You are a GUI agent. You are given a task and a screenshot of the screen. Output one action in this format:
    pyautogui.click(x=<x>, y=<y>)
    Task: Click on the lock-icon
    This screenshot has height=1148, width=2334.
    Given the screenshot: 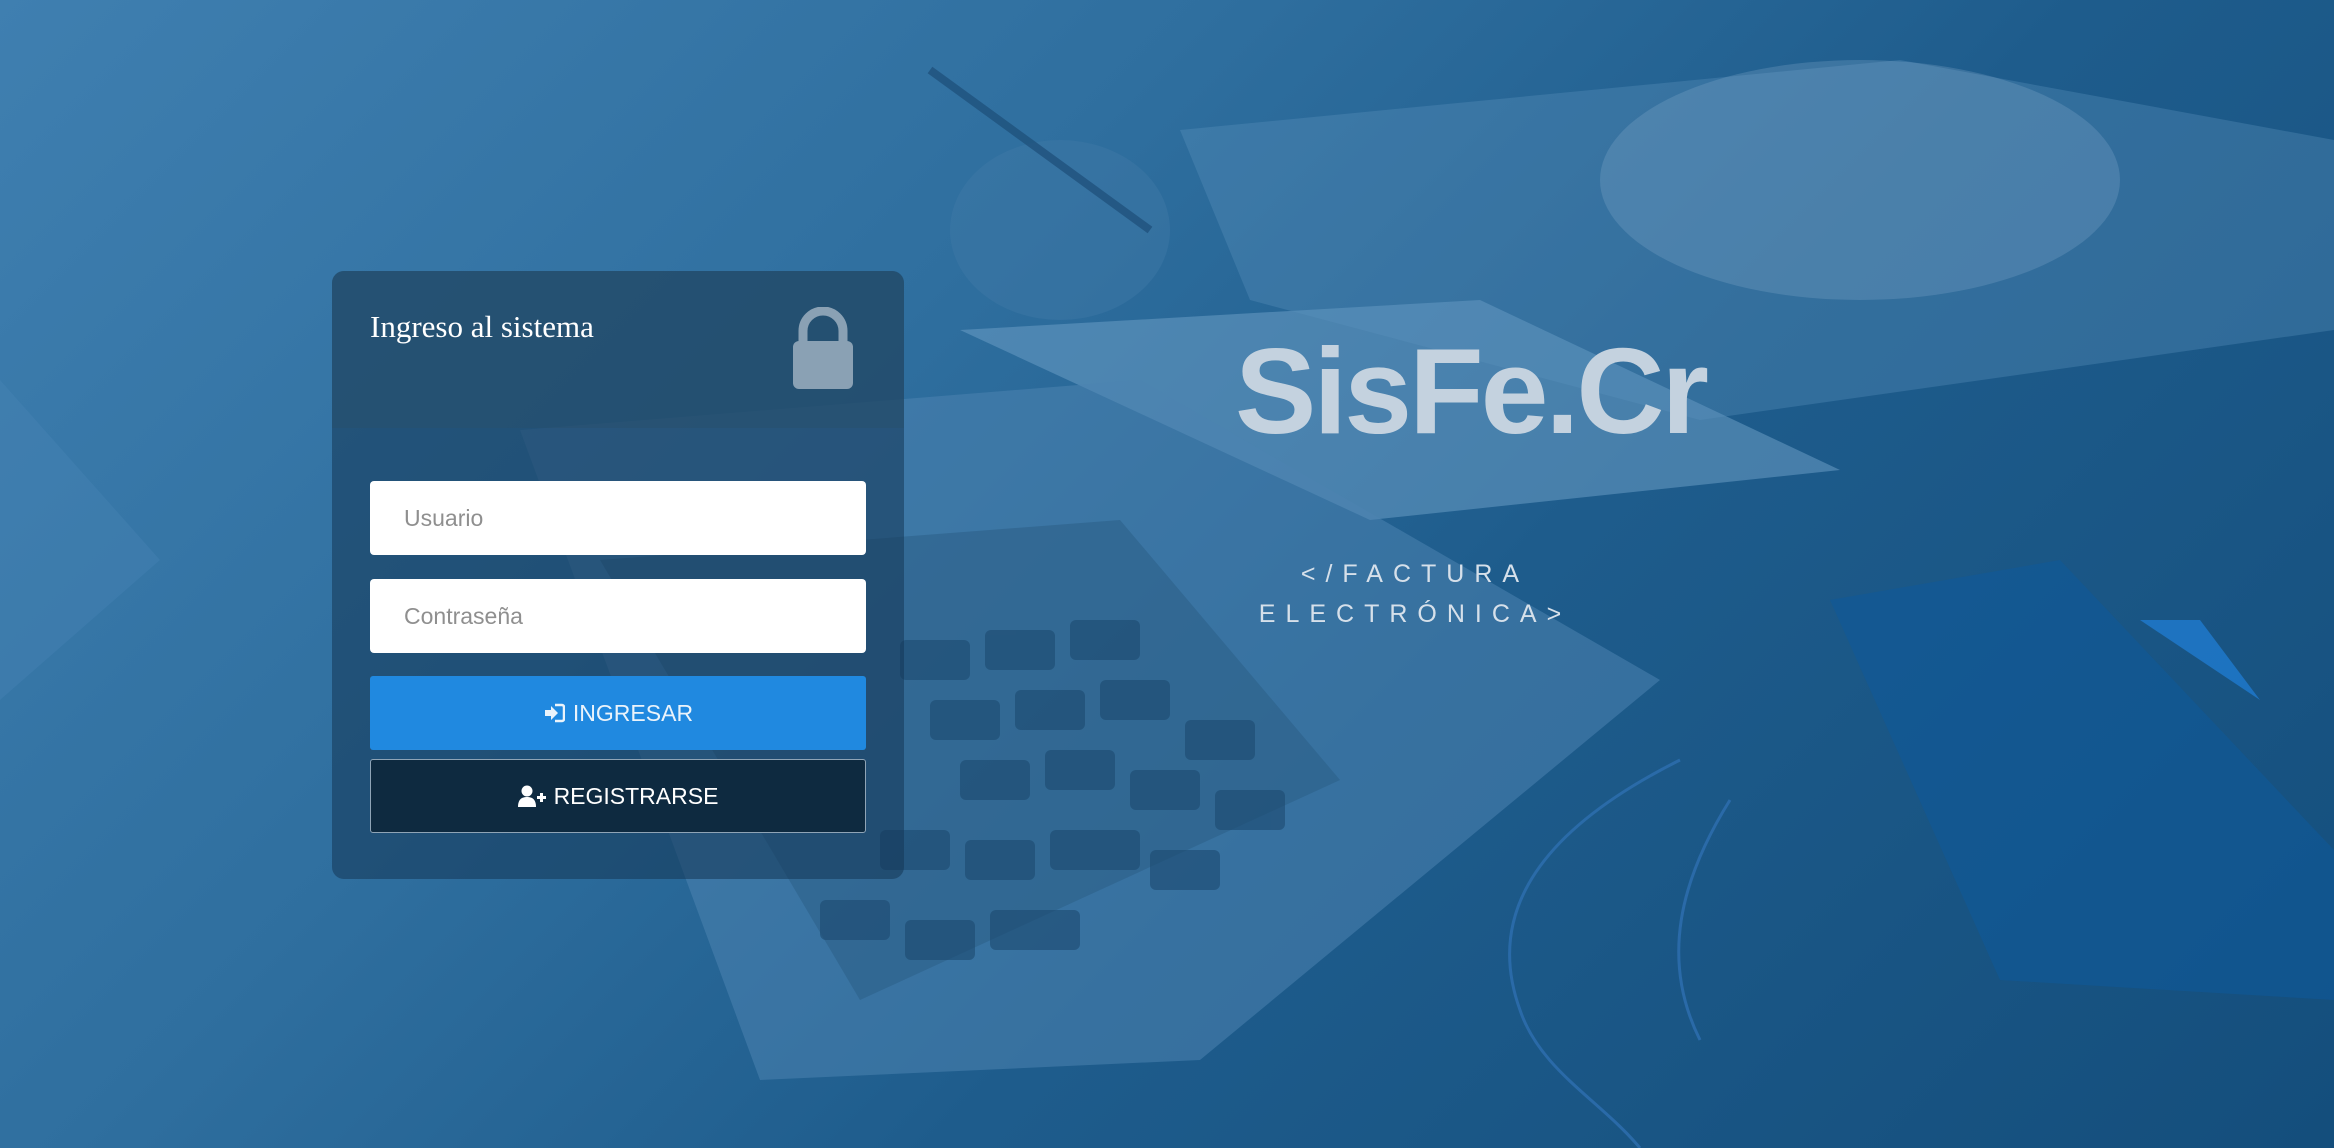 What is the action you would take?
    pyautogui.click(x=823, y=348)
    